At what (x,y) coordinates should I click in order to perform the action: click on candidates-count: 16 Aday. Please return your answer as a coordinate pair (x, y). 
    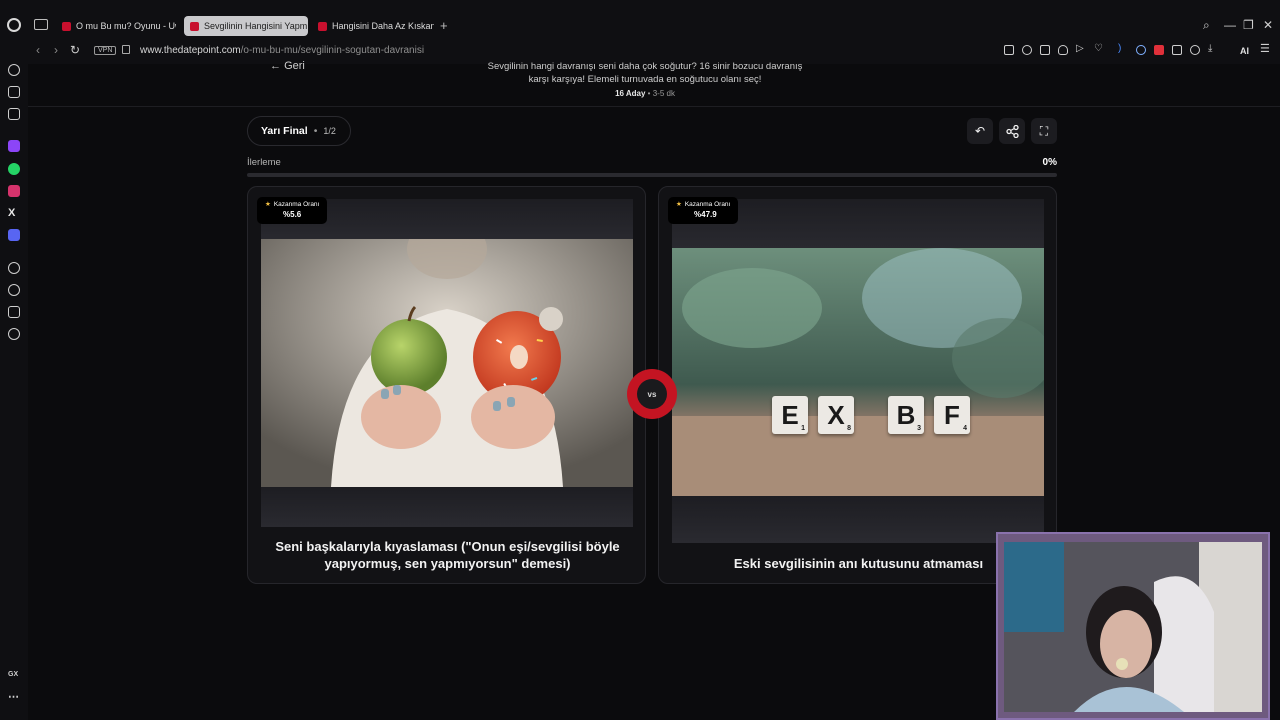
    Looking at the image, I should click on (630, 93).